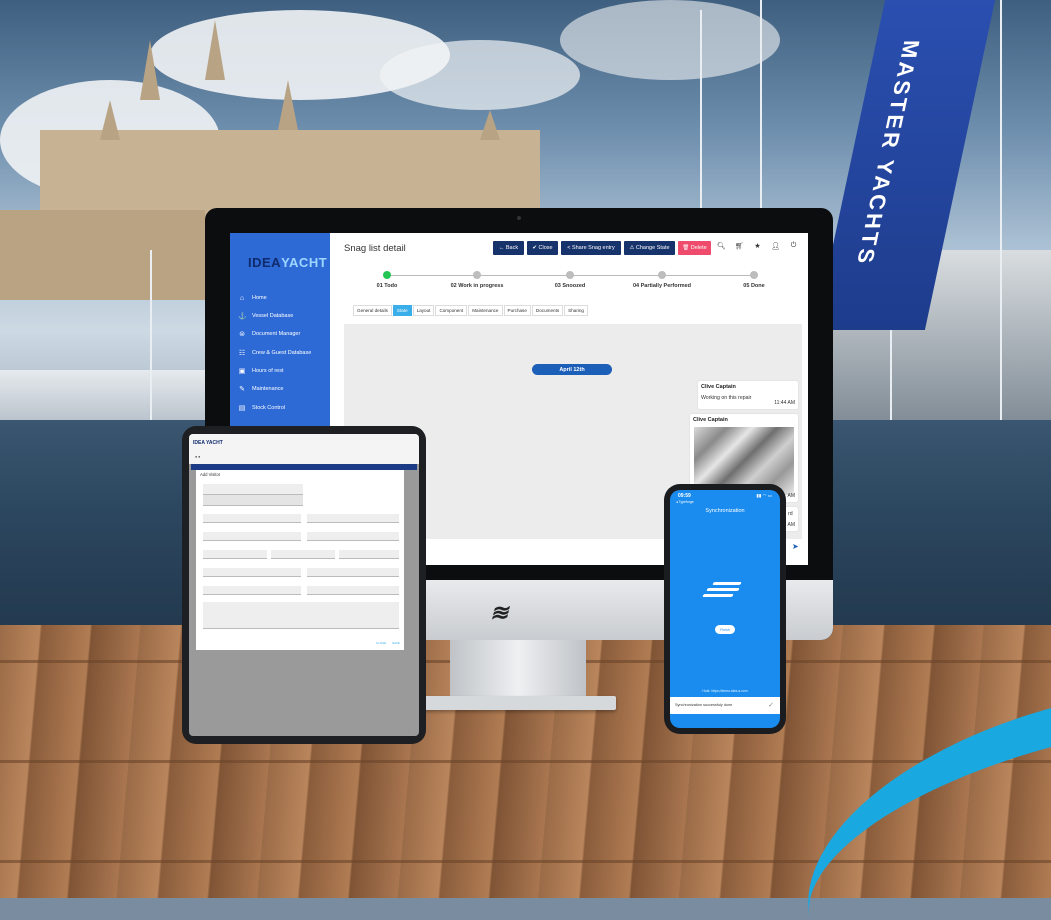  Describe the element at coordinates (210, 474) in the screenshot. I see `dialog-title: Add Visitor` at that location.